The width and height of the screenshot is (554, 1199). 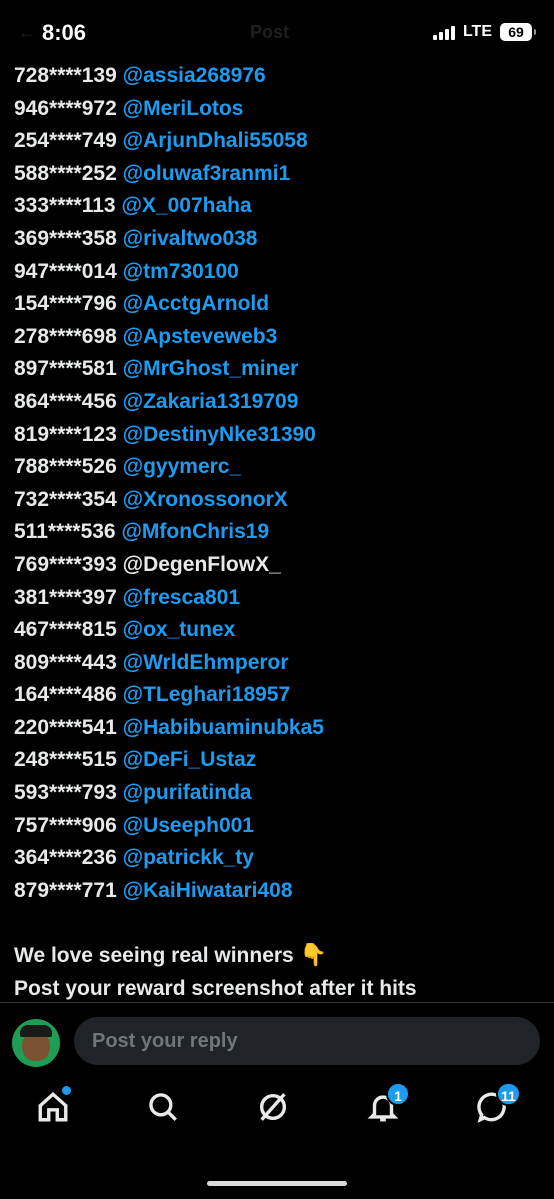 I want to click on masked-id: 278****698, so click(x=65, y=336).